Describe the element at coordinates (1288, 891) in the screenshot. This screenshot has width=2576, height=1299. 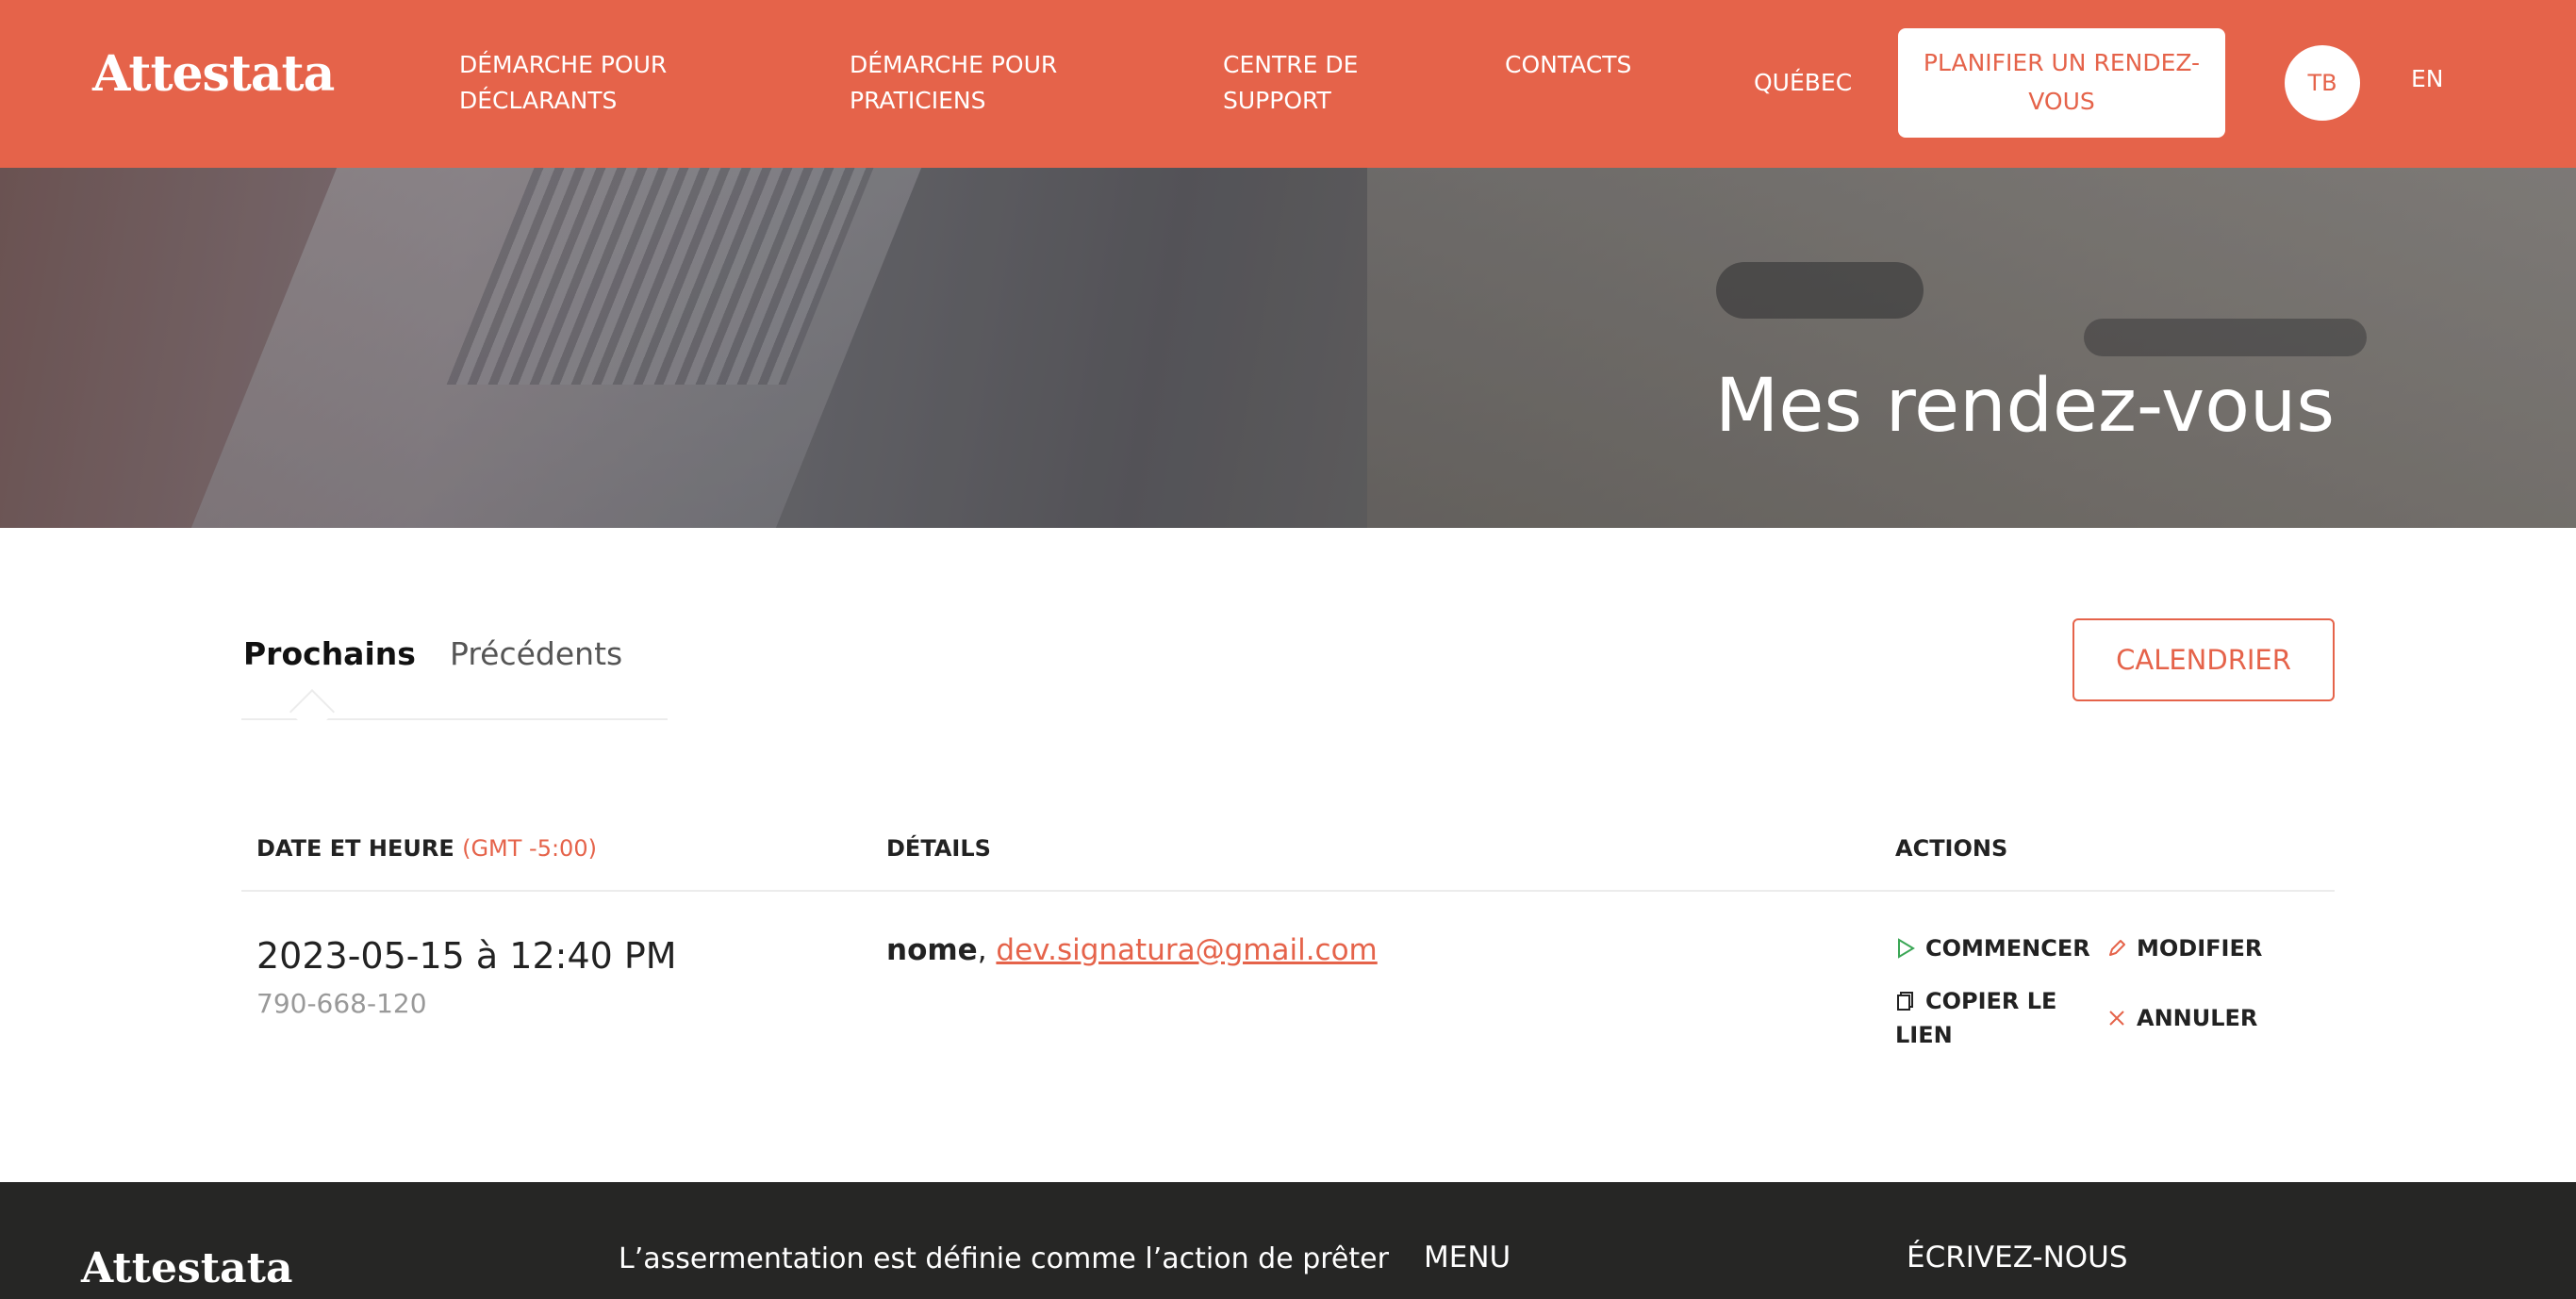
I see `table-header-divider` at that location.